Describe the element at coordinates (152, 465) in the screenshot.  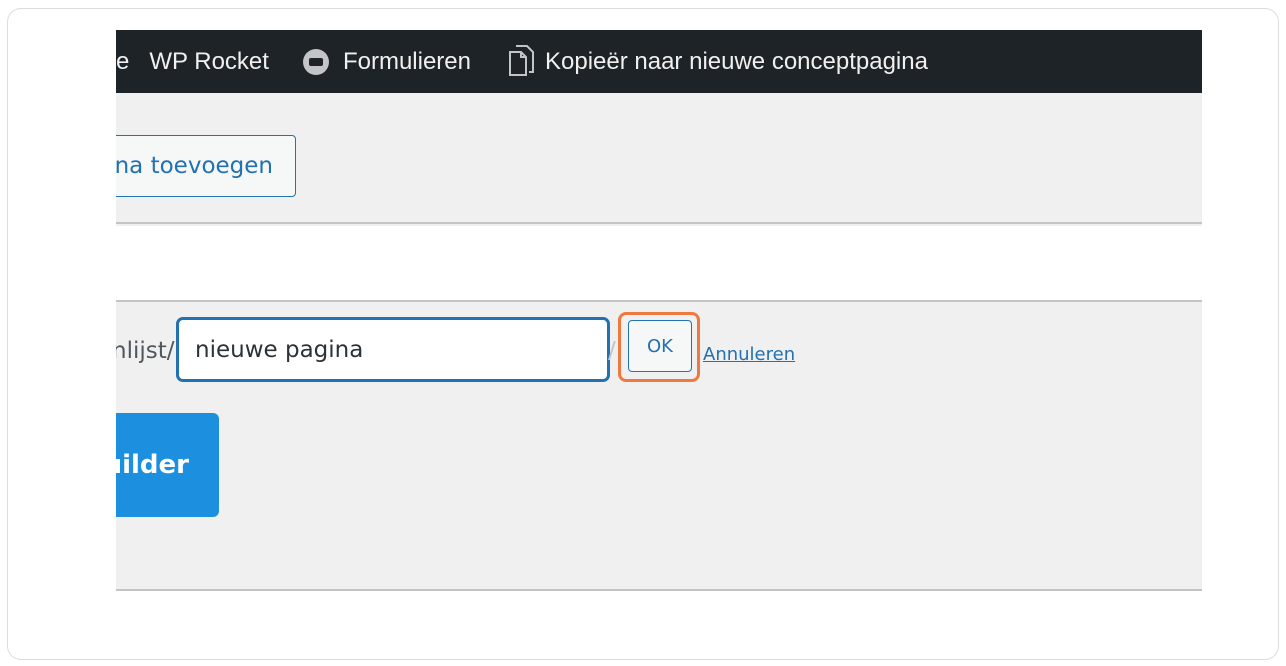
I see `page-builder-button-label: uilder` at that location.